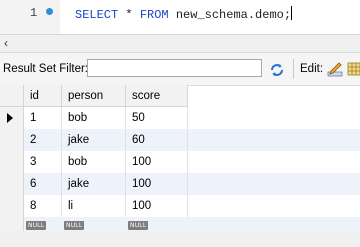 The width and height of the screenshot is (360, 247). What do you see at coordinates (157, 118) in the screenshot?
I see `cell-score: 50` at bounding box center [157, 118].